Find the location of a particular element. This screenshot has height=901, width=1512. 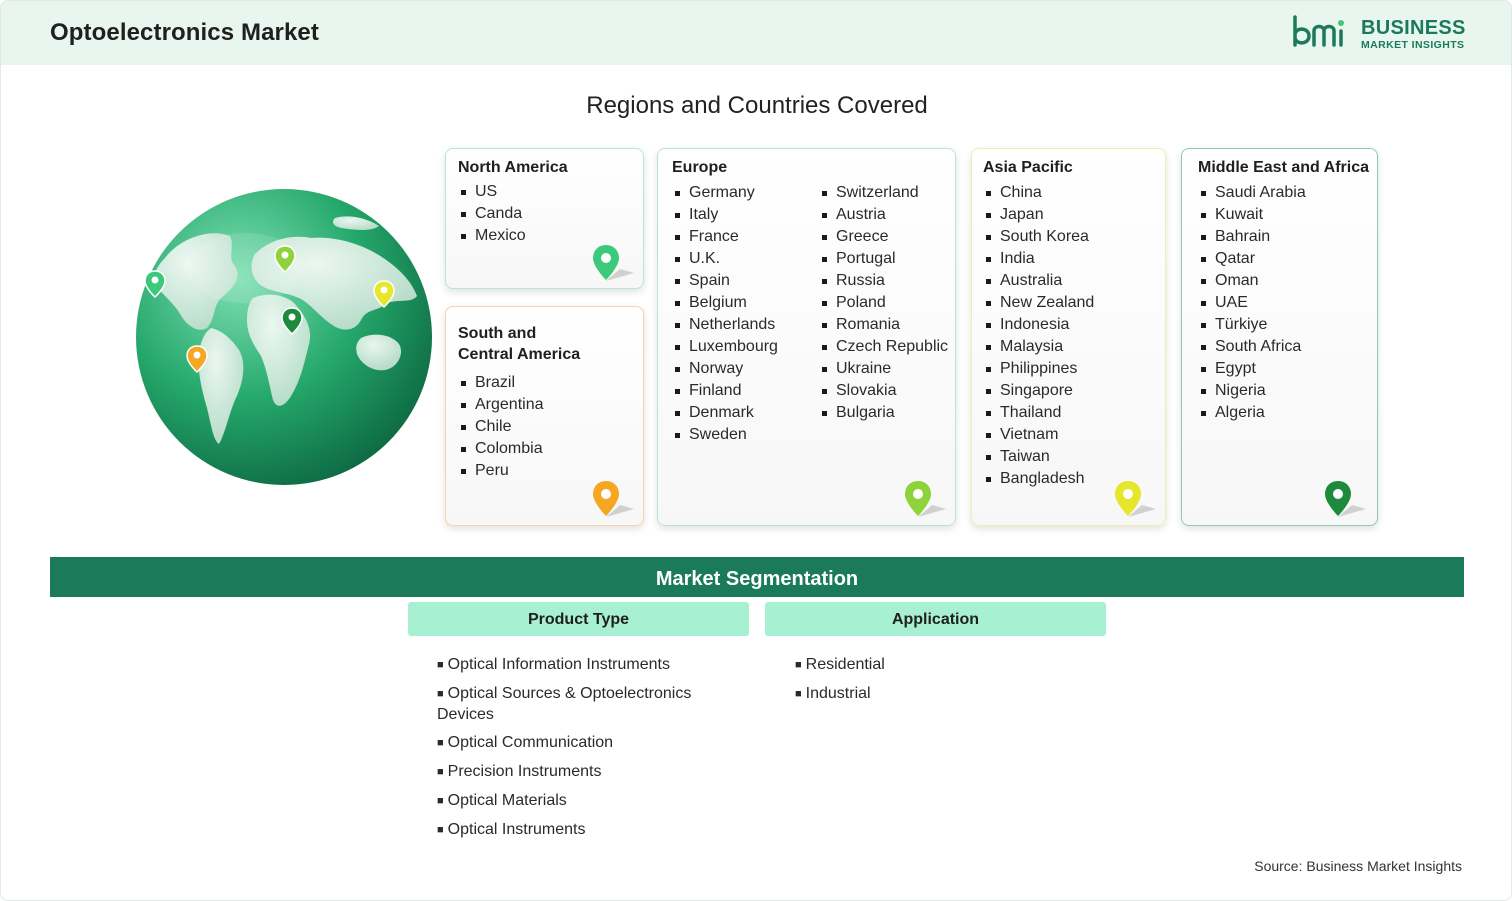

list-item: Indonesia is located at coordinates (1038, 325).